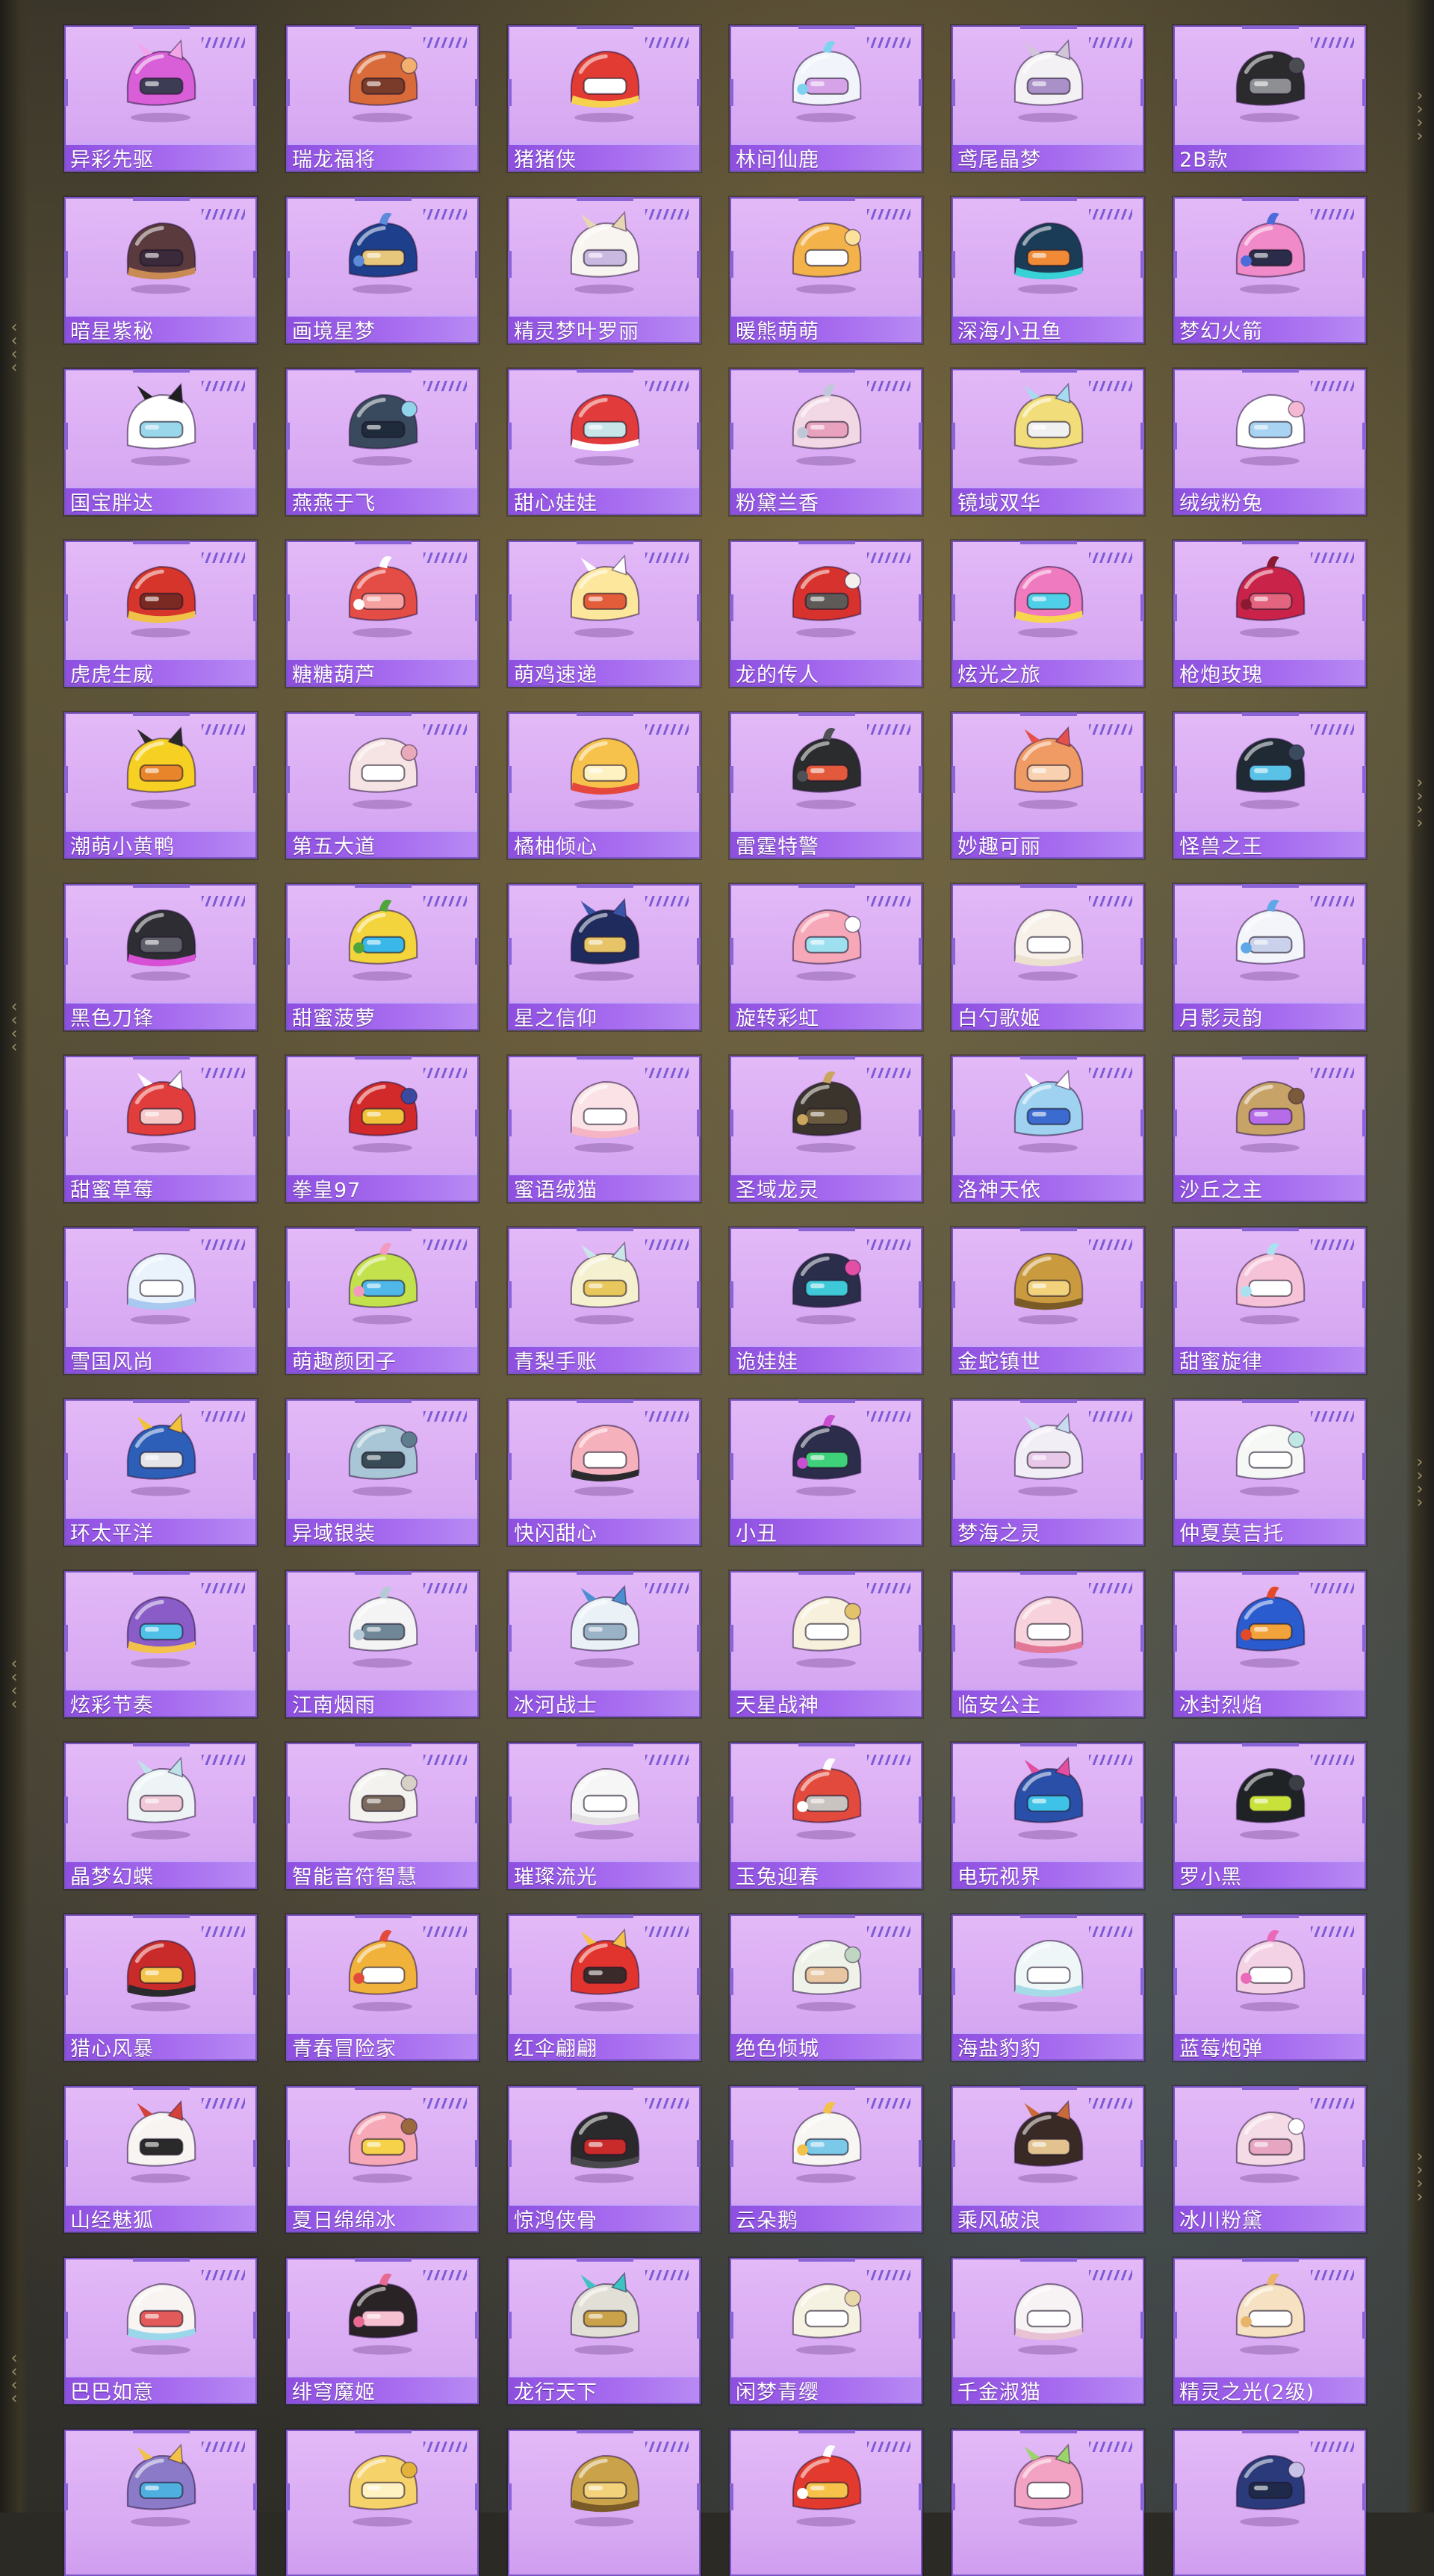 The height and width of the screenshot is (2576, 1434). I want to click on helmet-skin-card: 洛神天依, so click(1048, 1129).